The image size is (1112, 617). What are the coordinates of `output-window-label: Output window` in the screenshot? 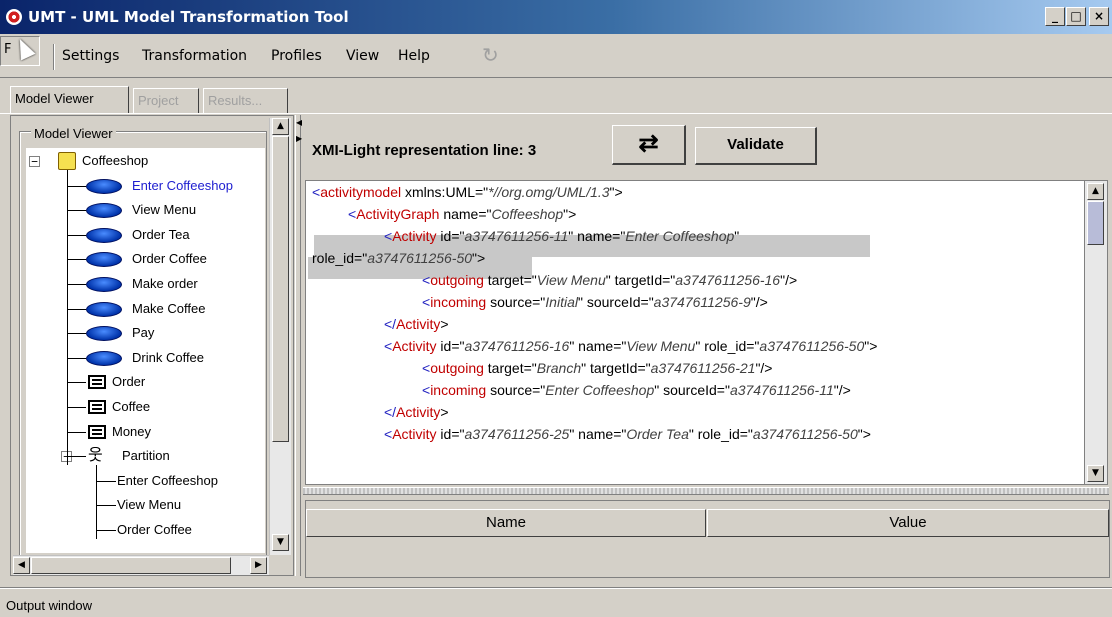 It's located at (49, 605).